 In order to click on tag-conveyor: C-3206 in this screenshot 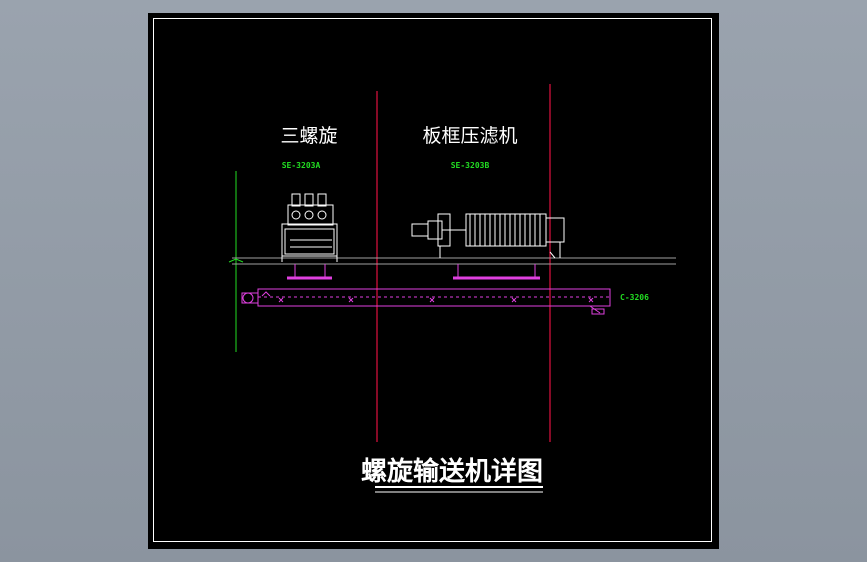, I will do `click(634, 297)`.